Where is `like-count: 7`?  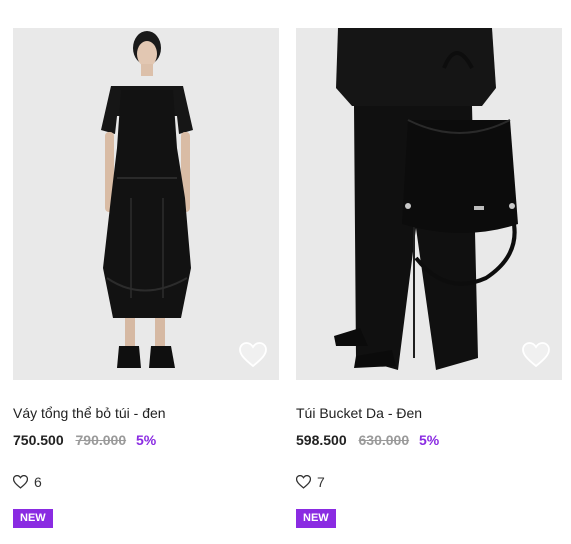
like-count: 7 is located at coordinates (310, 482).